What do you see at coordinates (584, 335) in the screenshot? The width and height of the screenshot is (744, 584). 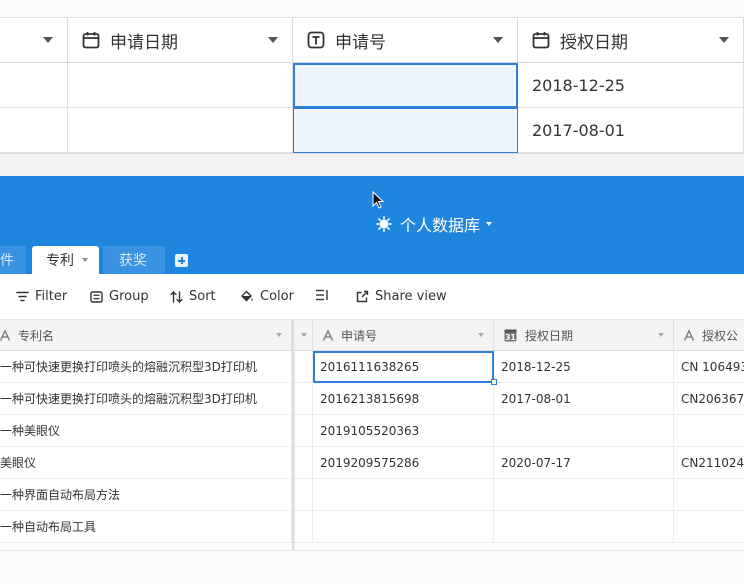 I see `column-header-grant-date: 31 授权日期` at bounding box center [584, 335].